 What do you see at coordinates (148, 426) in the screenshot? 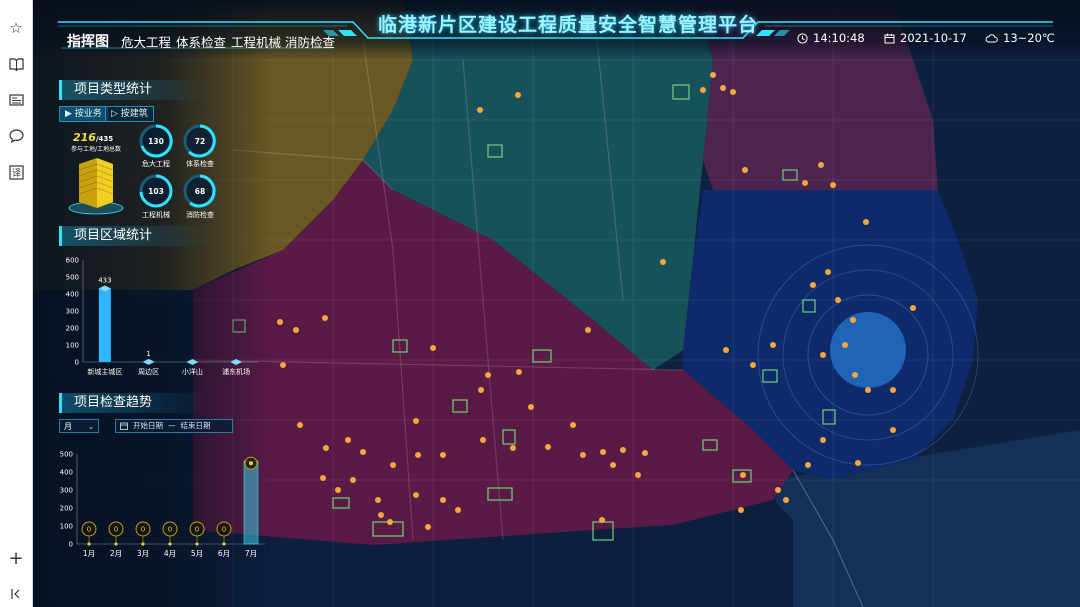
I see `start-date-input: 开始日期` at bounding box center [148, 426].